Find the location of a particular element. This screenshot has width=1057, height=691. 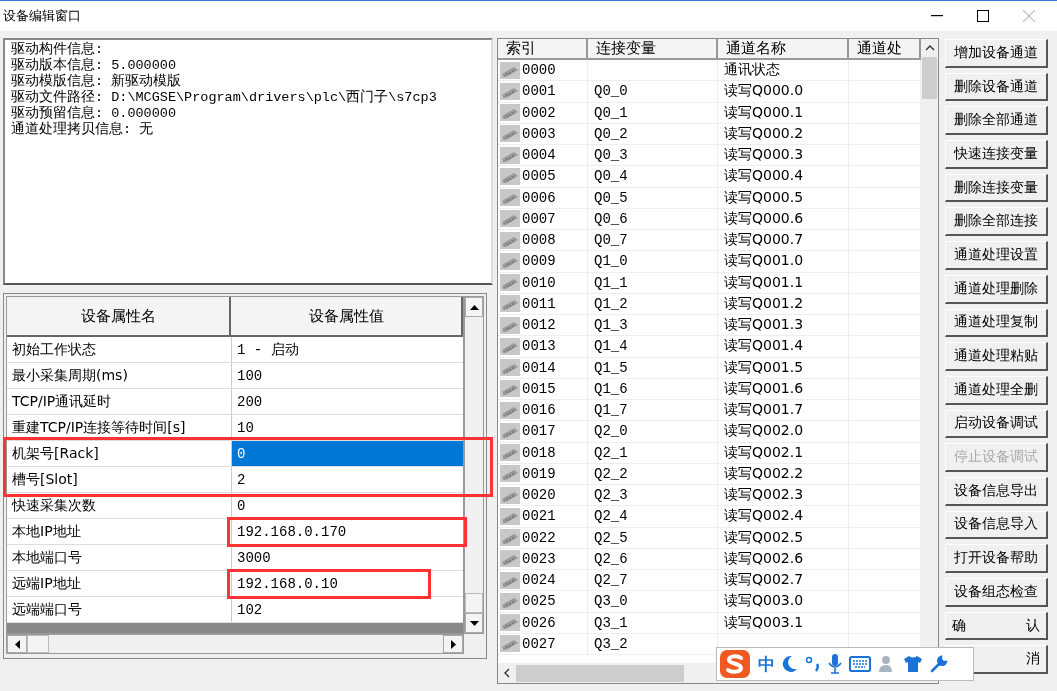

channel-index: 0016 is located at coordinates (539, 410).